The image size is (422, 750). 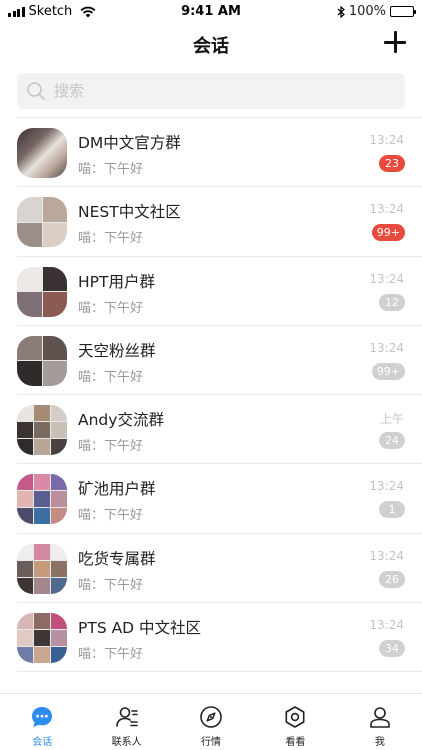 What do you see at coordinates (36, 91) in the screenshot?
I see `search-icon` at bounding box center [36, 91].